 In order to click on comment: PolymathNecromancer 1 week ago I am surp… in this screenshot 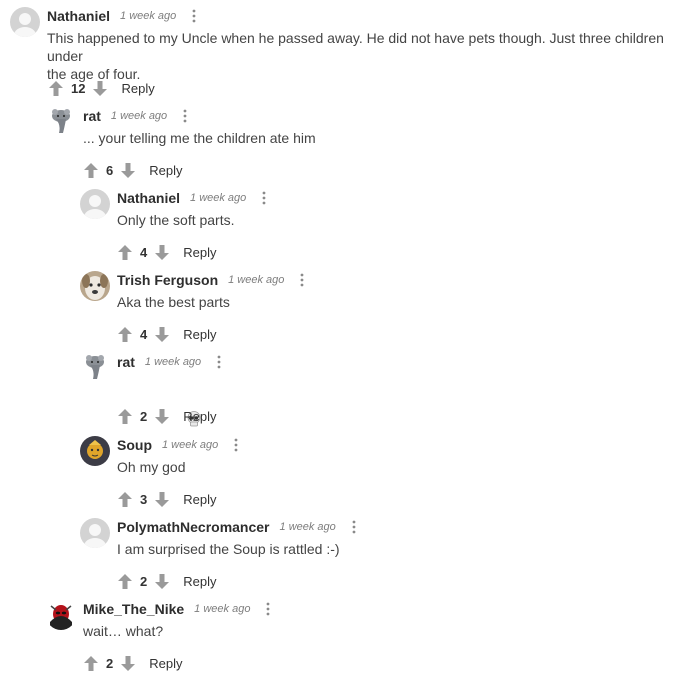, I will do `click(390, 553)`.